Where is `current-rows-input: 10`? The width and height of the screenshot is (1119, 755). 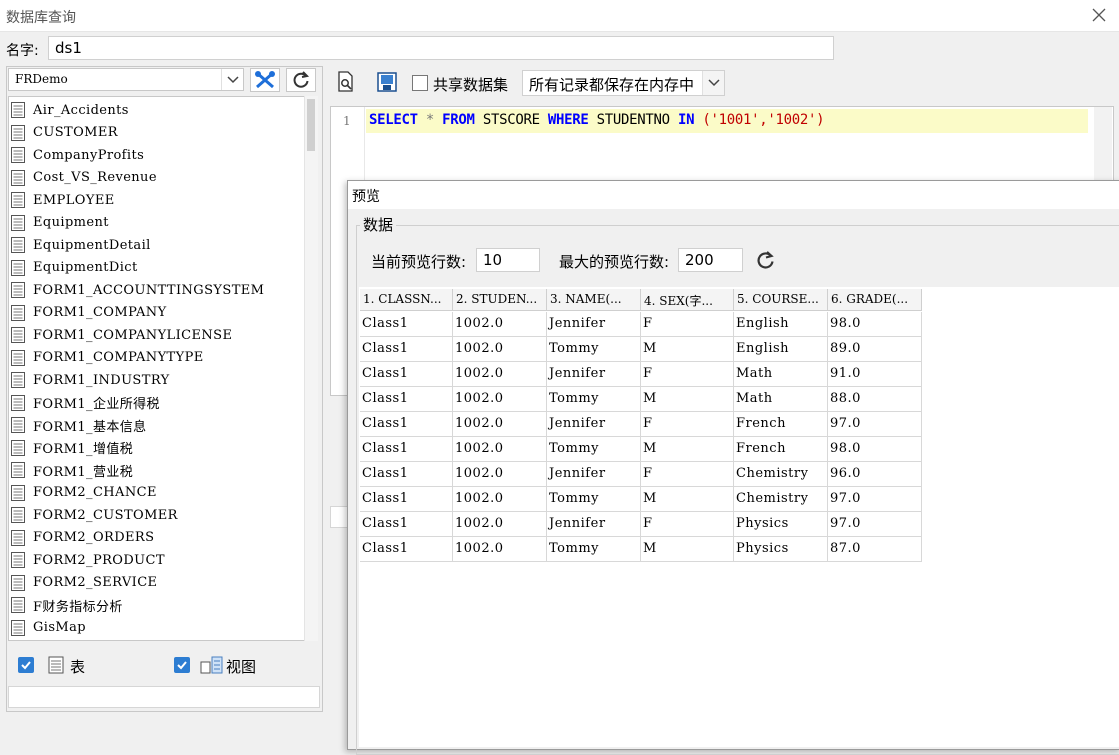 current-rows-input: 10 is located at coordinates (508, 260).